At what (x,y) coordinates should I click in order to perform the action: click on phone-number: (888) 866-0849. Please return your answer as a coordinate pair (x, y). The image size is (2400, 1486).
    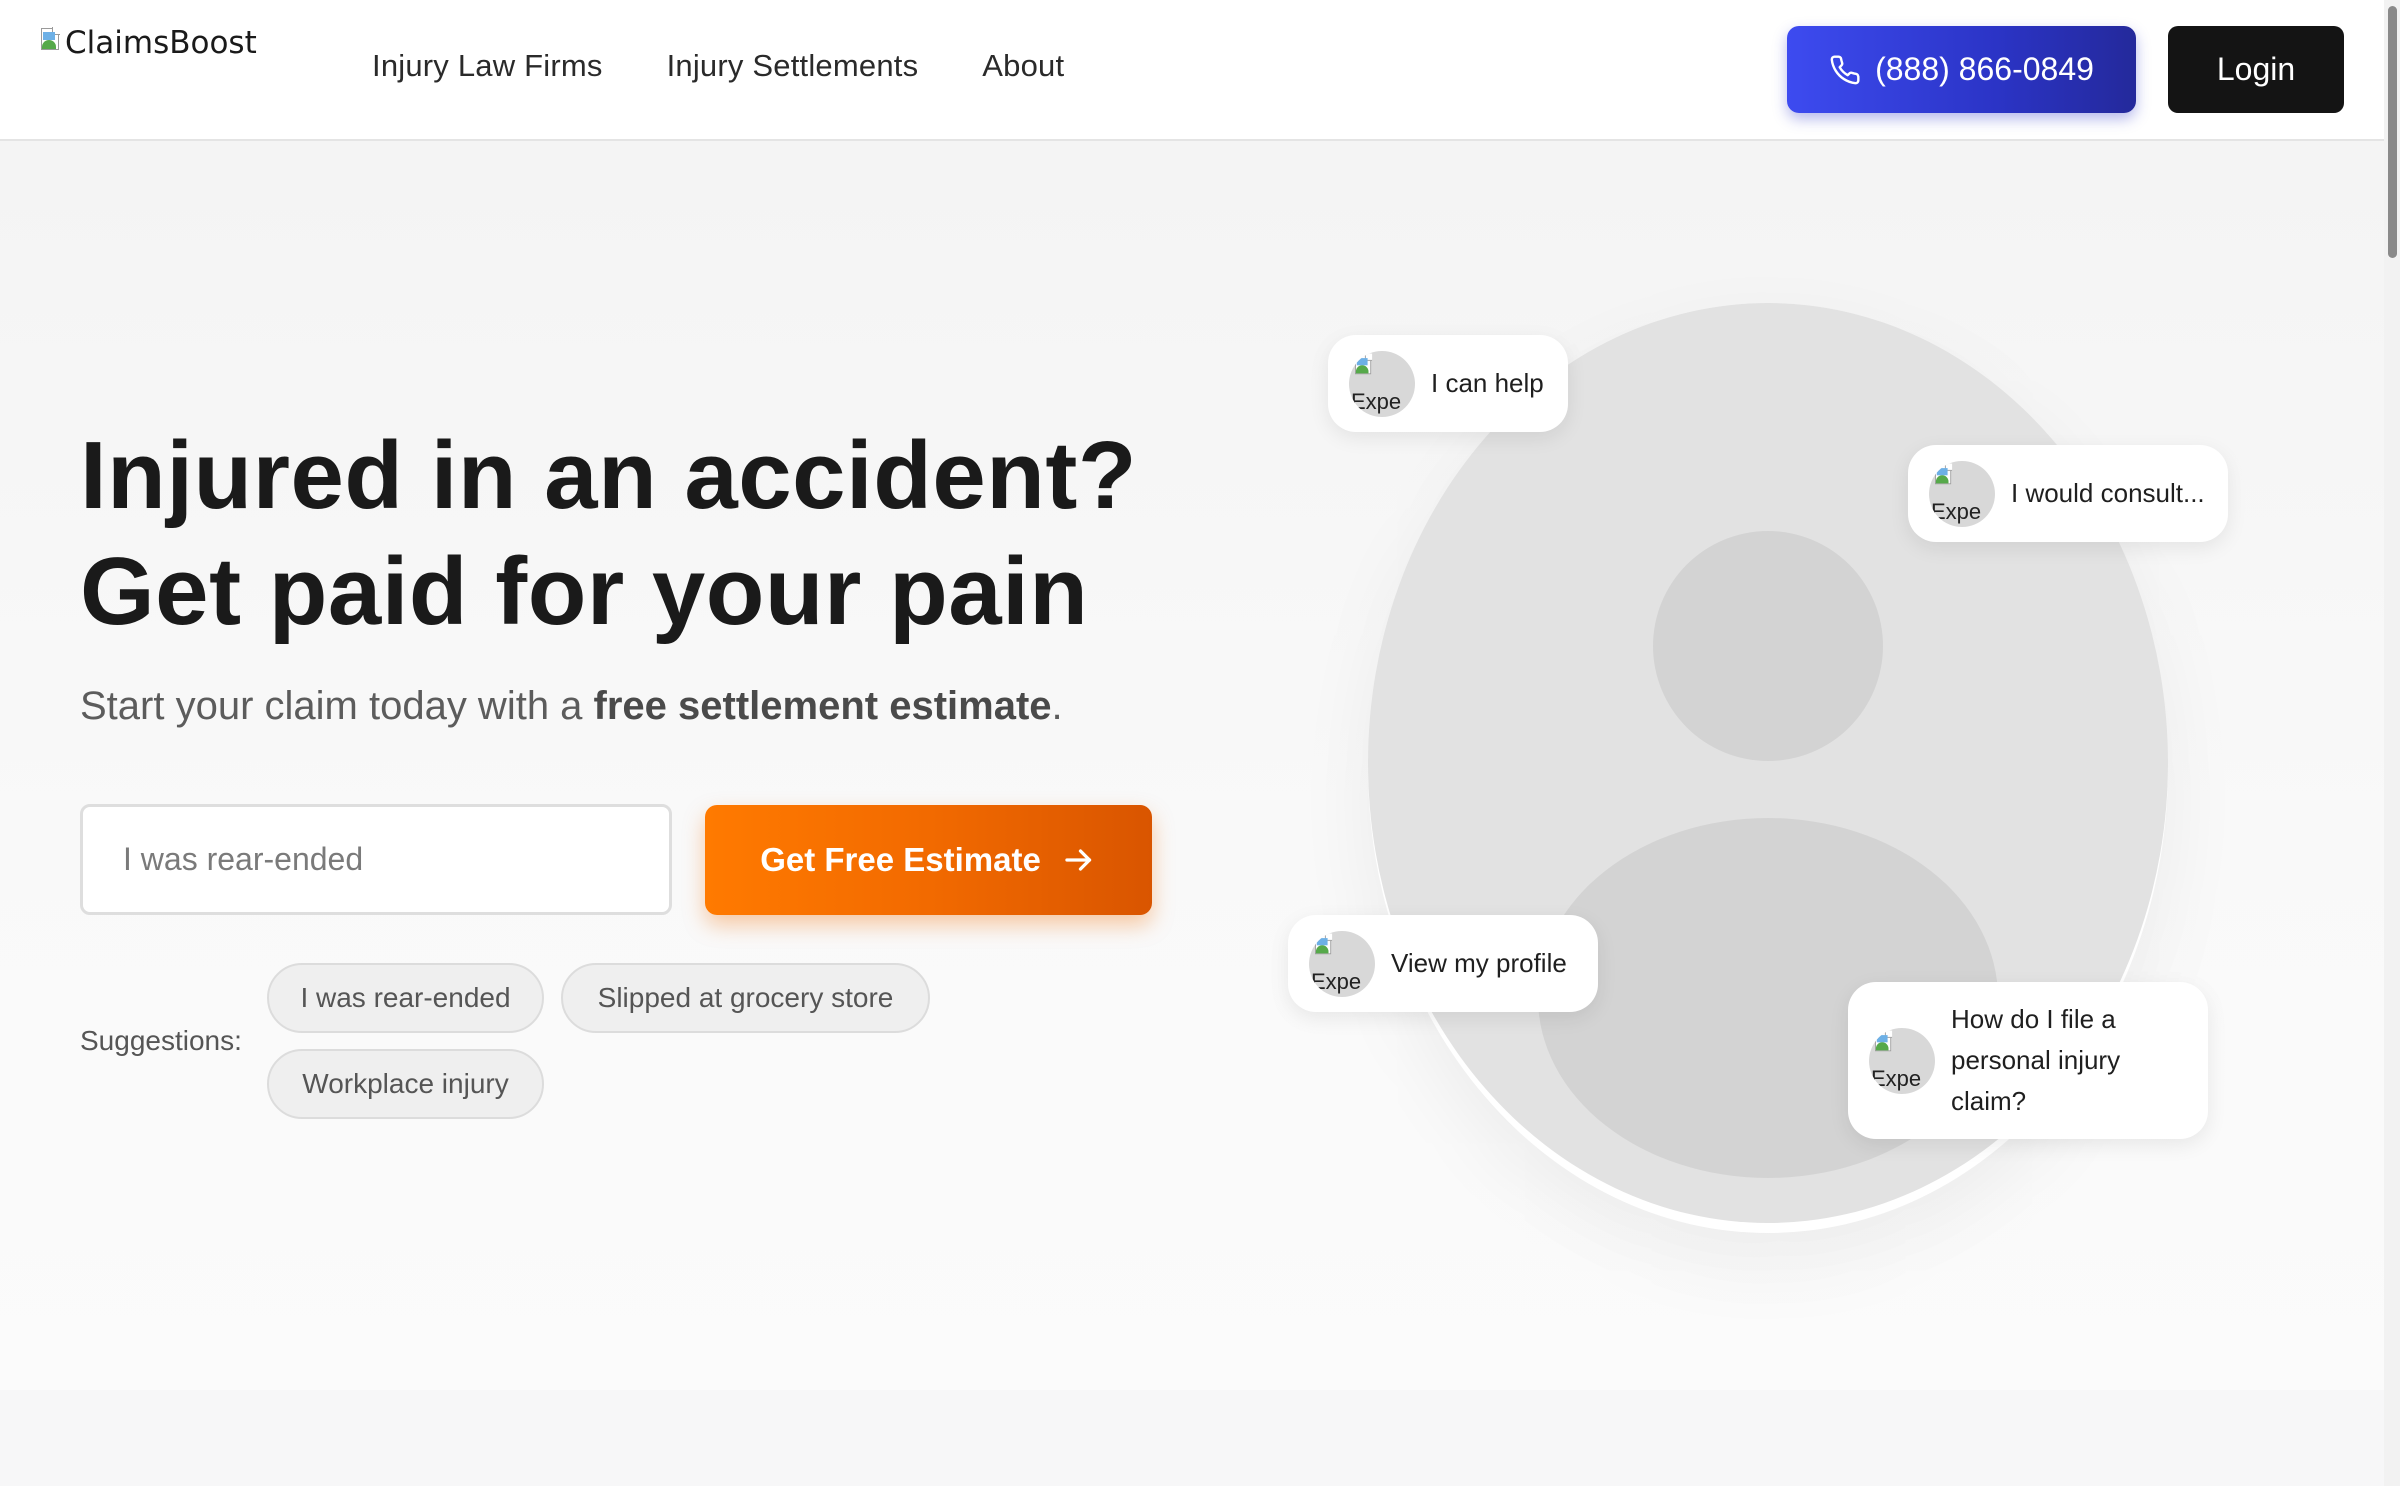
    Looking at the image, I should click on (1984, 69).